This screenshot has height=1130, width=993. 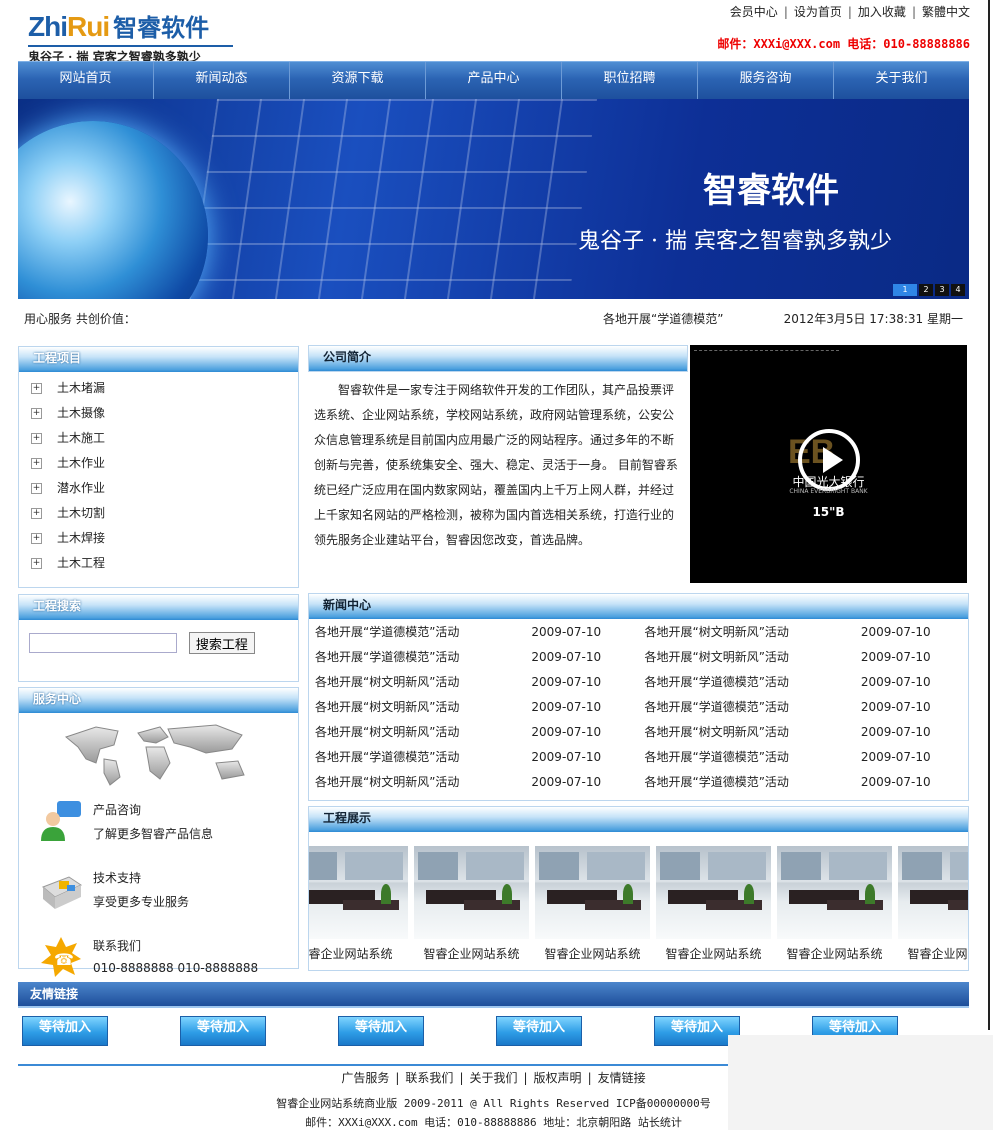 I want to click on top-links: 会员中心 | 设为首页 | 加入收藏 | 繁體中文, so click(x=849, y=12).